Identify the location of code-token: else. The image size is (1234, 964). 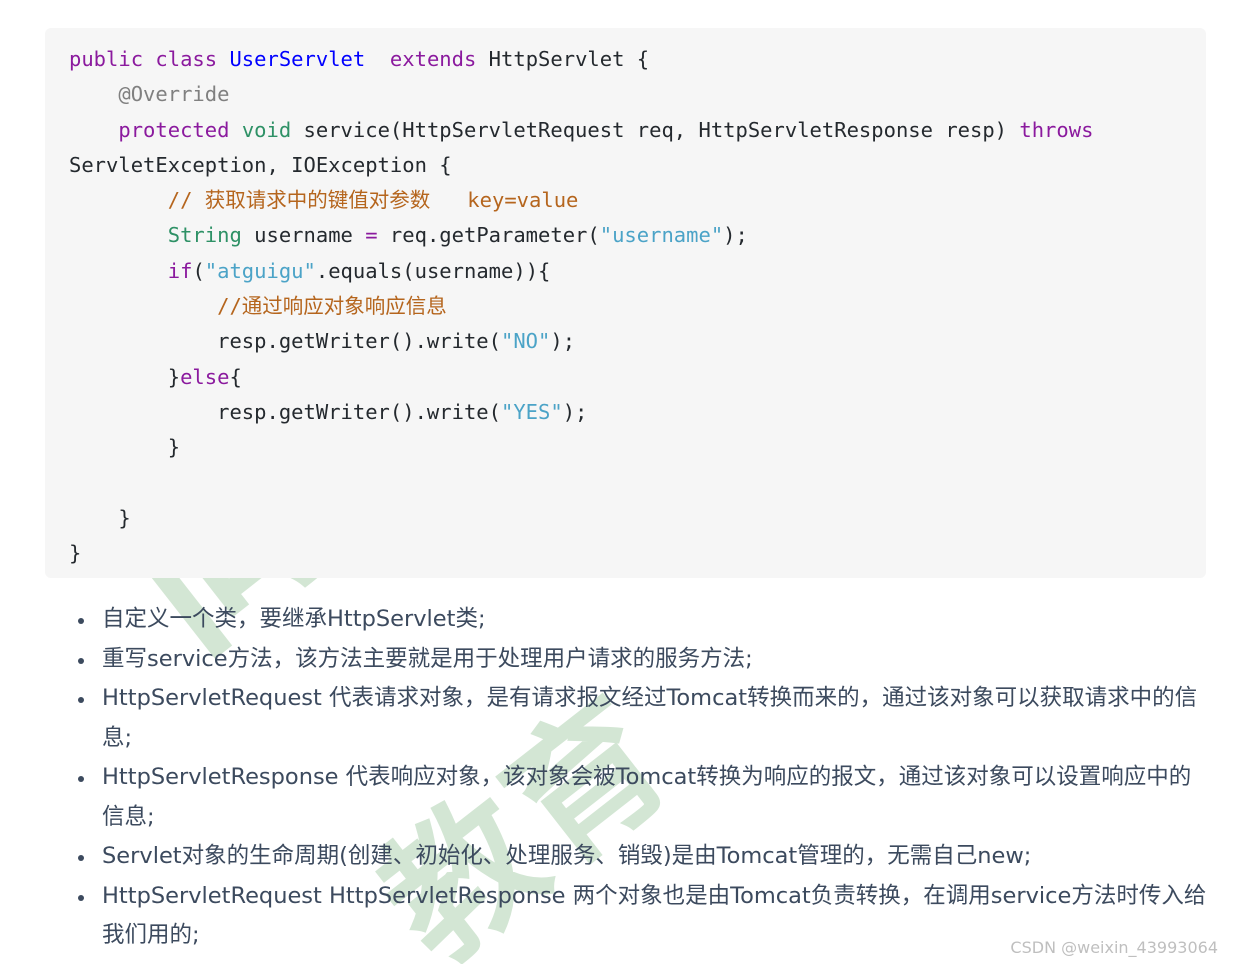
(205, 376).